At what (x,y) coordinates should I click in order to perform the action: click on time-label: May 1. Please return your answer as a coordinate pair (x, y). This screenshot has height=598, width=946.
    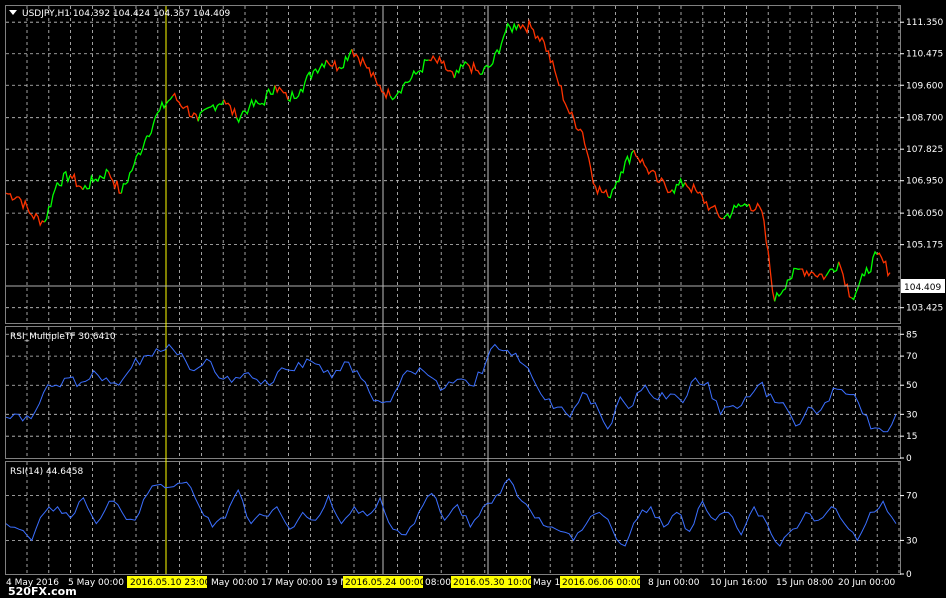
    Looking at the image, I should click on (546, 583).